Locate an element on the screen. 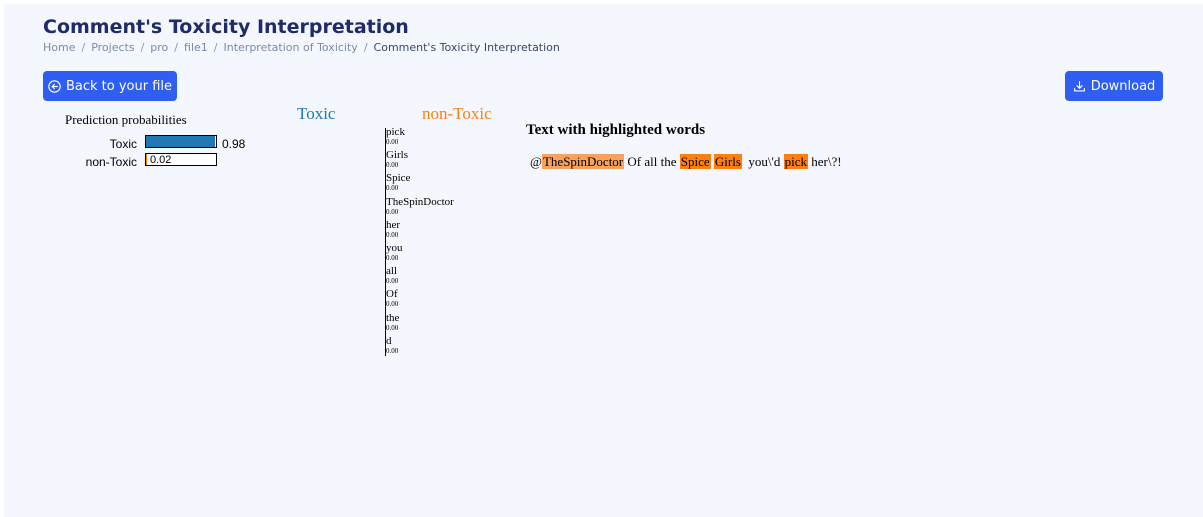 This screenshot has height=517, width=1203. feature-item: the 0.00 is located at coordinates (393, 321).